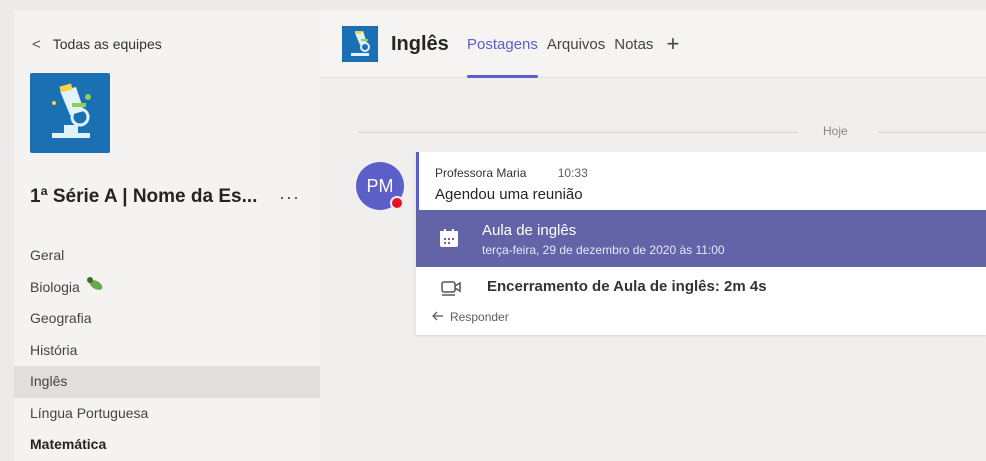 This screenshot has height=461, width=986. What do you see at coordinates (572, 173) in the screenshot?
I see `post-time: 10:33` at bounding box center [572, 173].